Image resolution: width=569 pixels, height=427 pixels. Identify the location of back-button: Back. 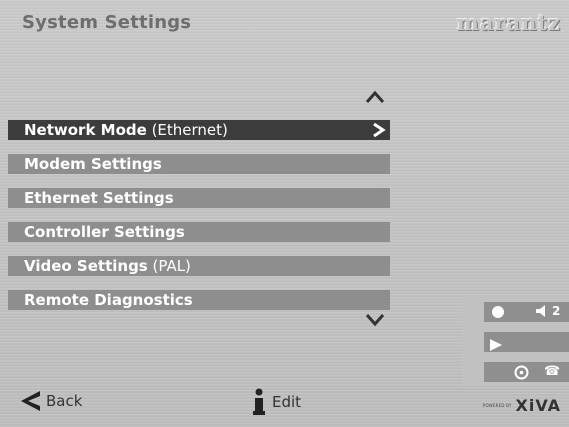
(51, 401).